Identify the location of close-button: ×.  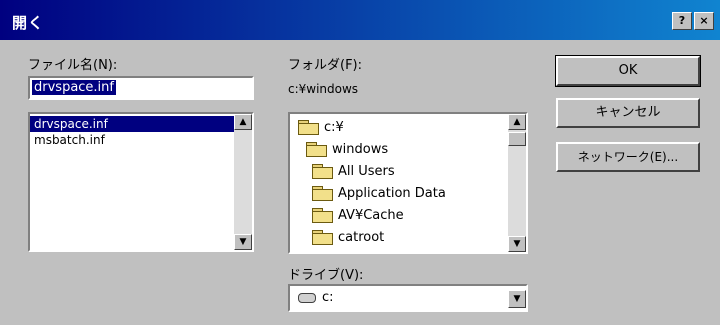
(704, 21).